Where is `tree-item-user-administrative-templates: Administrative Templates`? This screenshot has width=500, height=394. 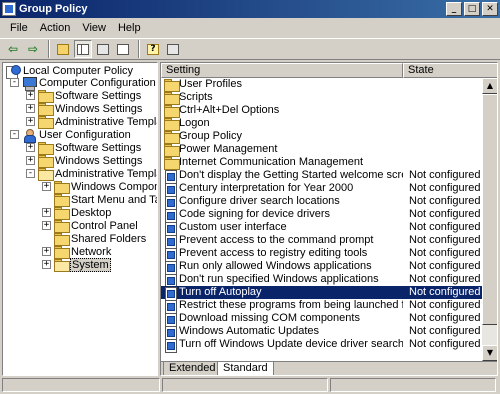
tree-item-user-administrative-templates: Administrative Templates is located at coordinates (97, 174).